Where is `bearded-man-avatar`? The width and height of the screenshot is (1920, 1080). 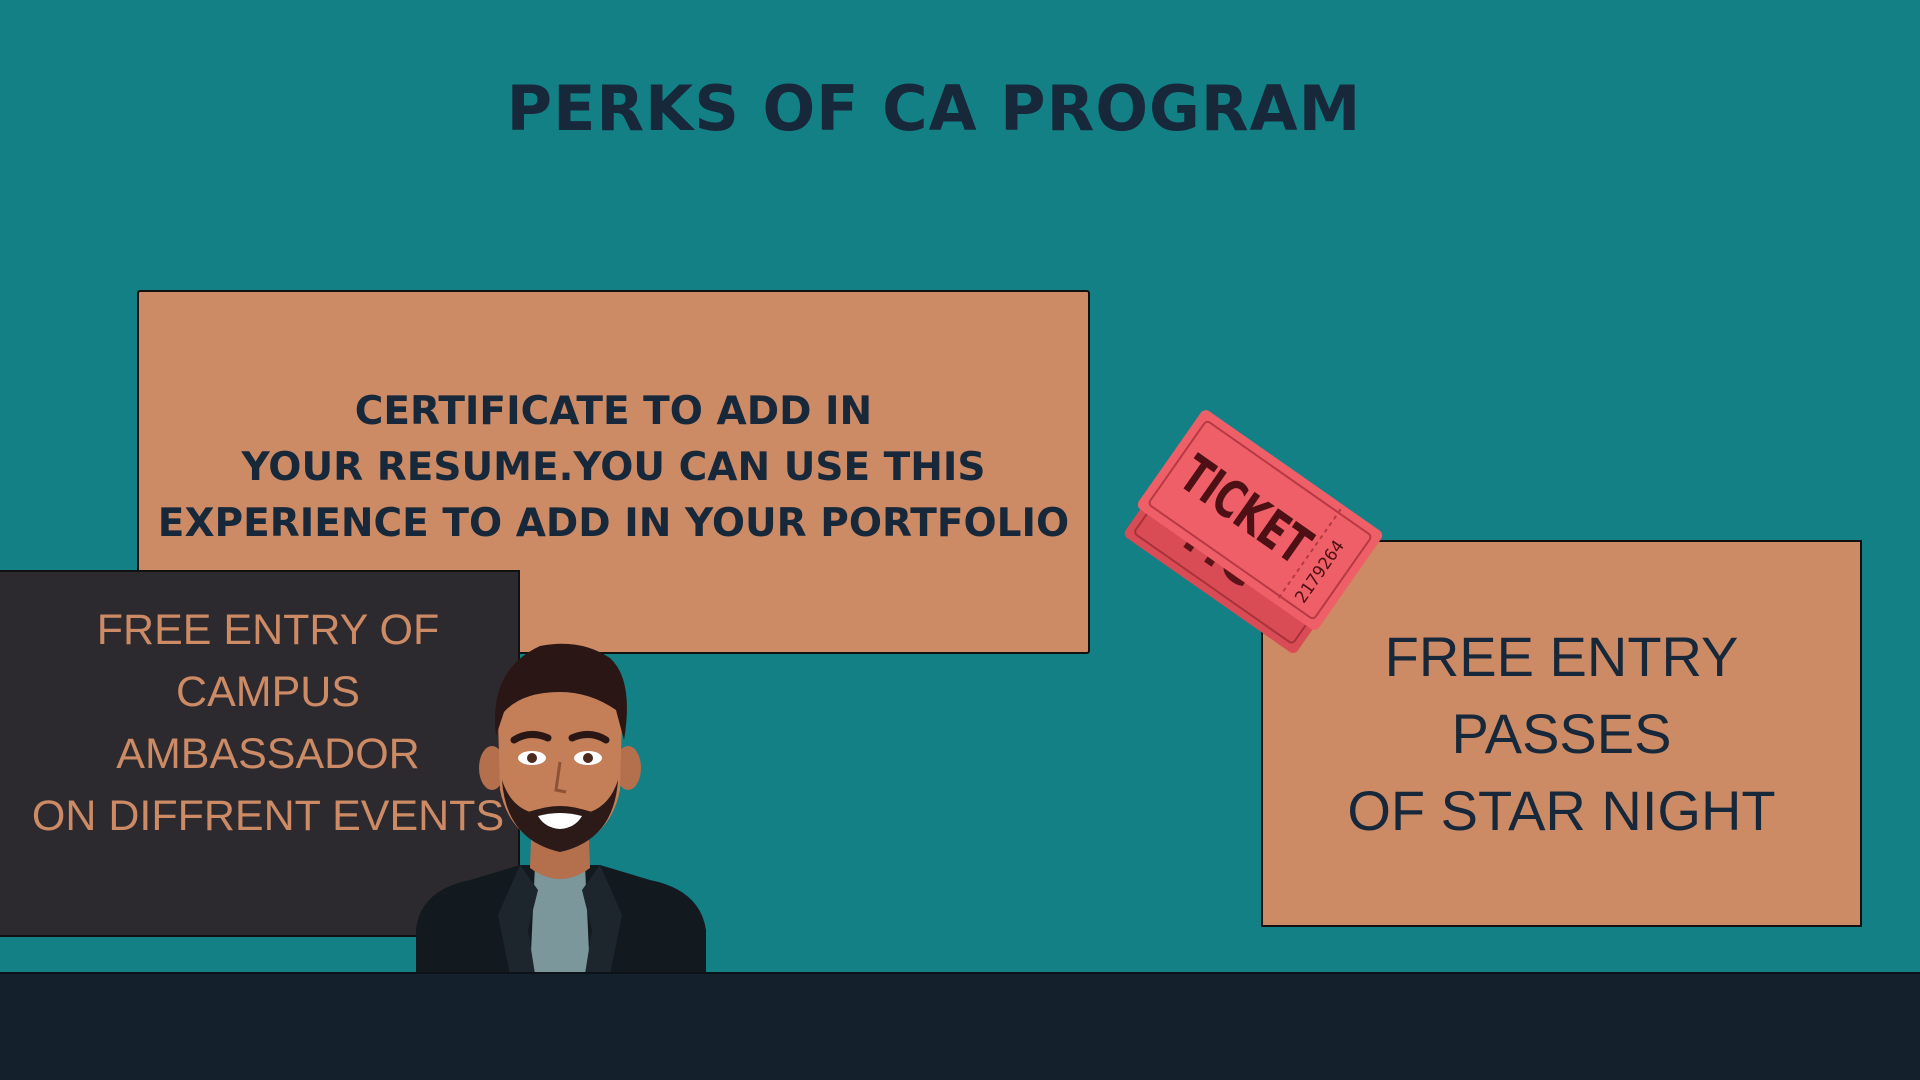
bearded-man-avatar is located at coordinates (561, 808).